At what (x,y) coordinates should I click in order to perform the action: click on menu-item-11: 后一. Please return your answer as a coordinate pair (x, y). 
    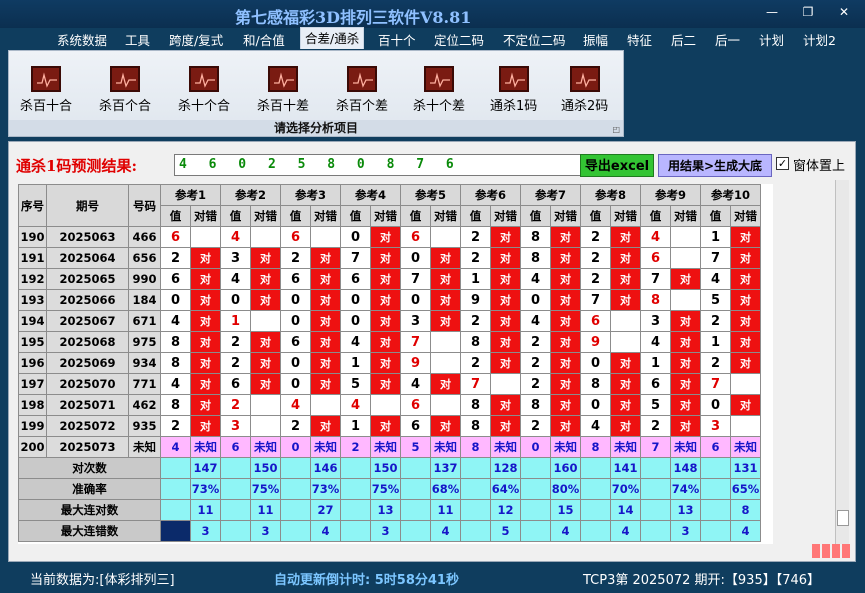
    Looking at the image, I should click on (727, 39).